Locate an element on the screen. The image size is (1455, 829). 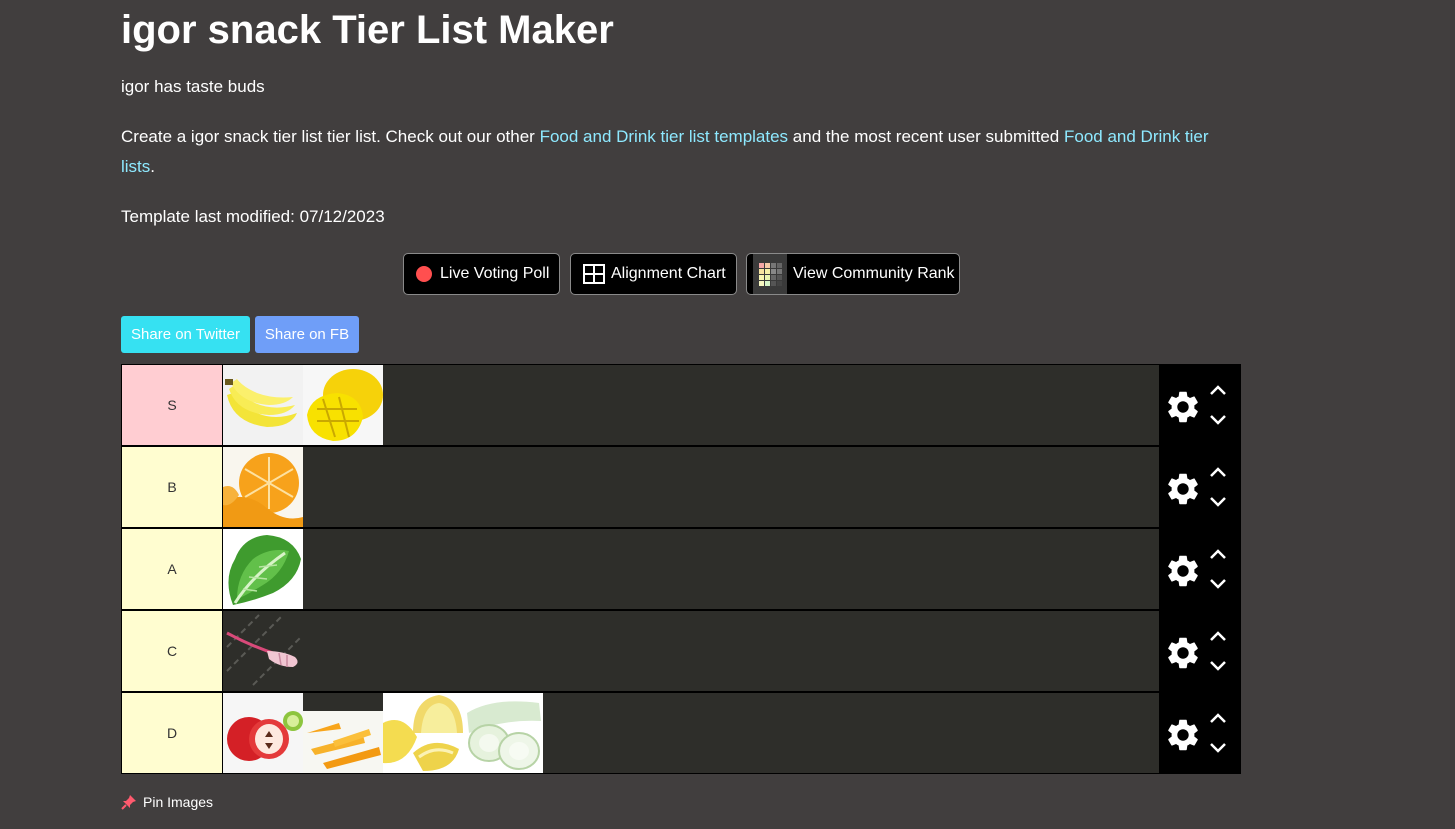
apple-item is located at coordinates (263, 733).